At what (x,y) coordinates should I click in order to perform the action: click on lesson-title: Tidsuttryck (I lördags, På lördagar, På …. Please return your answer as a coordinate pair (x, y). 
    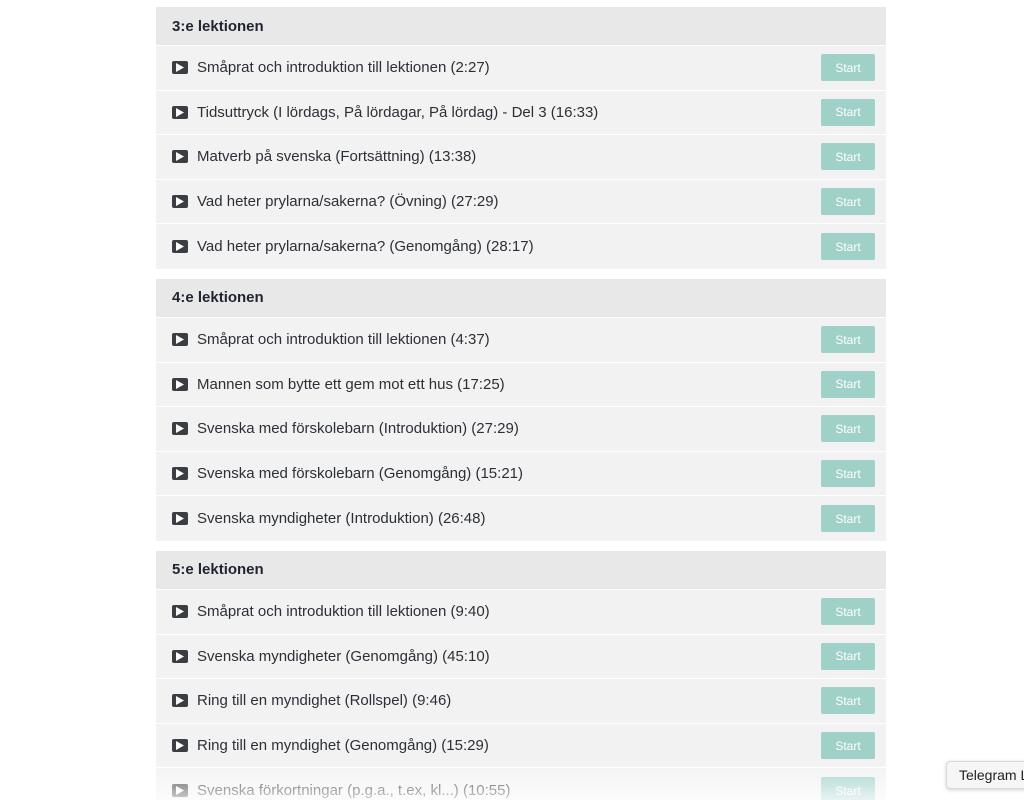
    Looking at the image, I should click on (509, 112).